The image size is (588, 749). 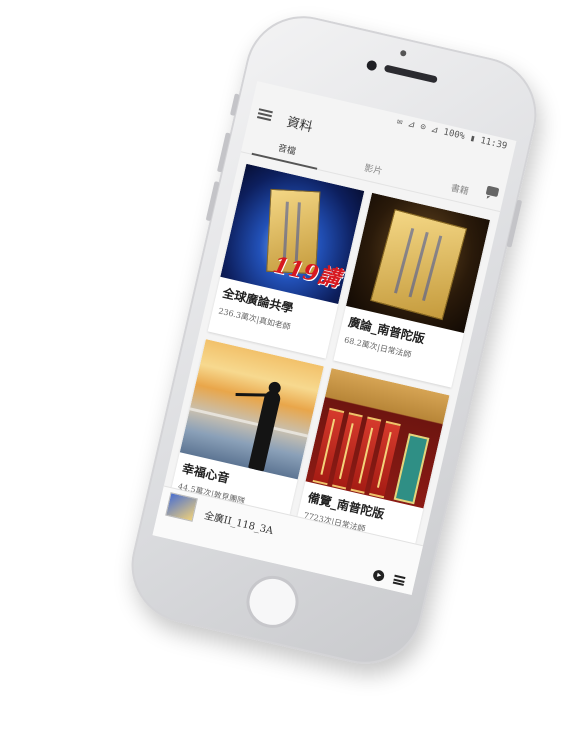 What do you see at coordinates (514, 223) in the screenshot?
I see `power-button` at bounding box center [514, 223].